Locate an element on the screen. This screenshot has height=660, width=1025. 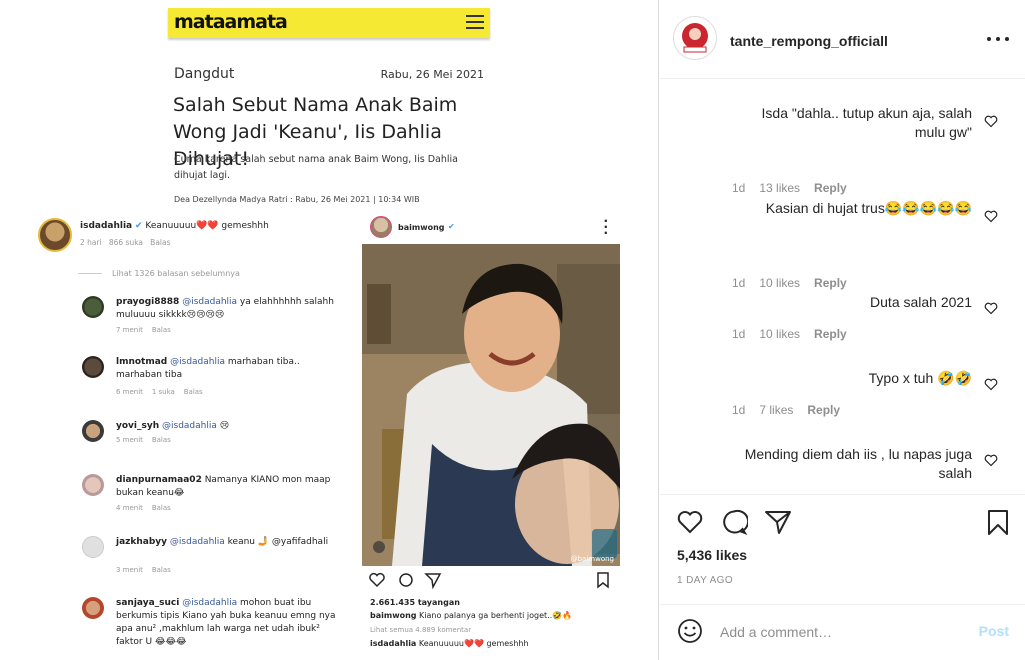
menu-icon is located at coordinates (475, 22).